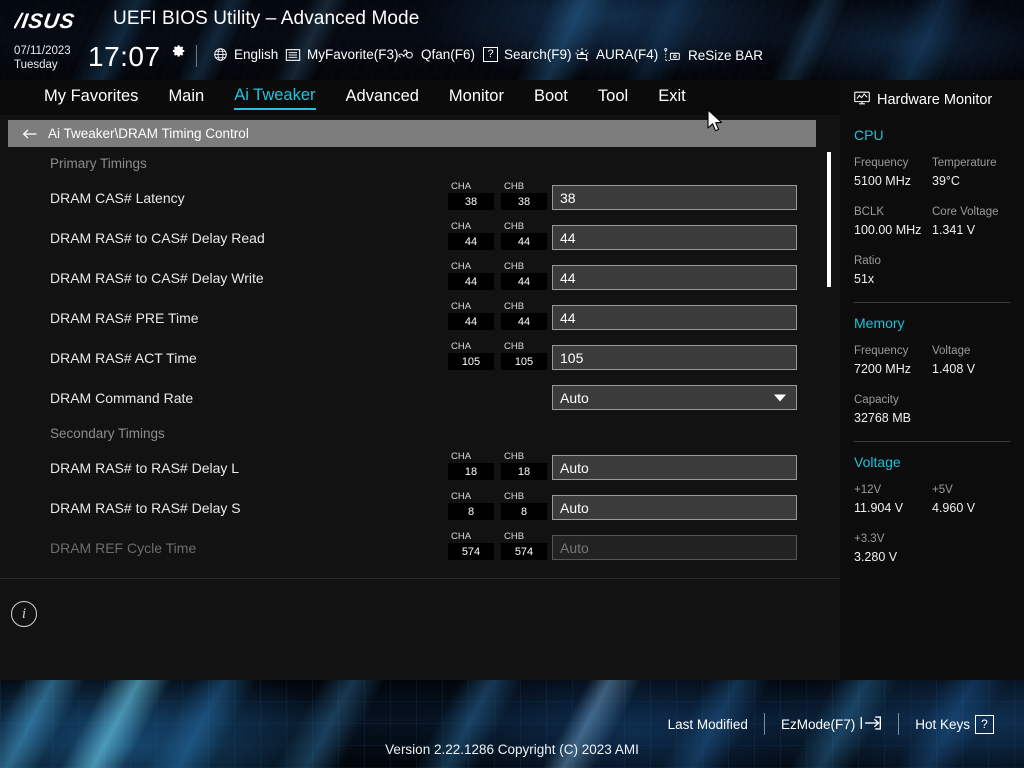 The height and width of the screenshot is (768, 1024). Describe the element at coordinates (497, 195) in the screenshot. I see `channel-values: CHA 38 CHB 38` at that location.